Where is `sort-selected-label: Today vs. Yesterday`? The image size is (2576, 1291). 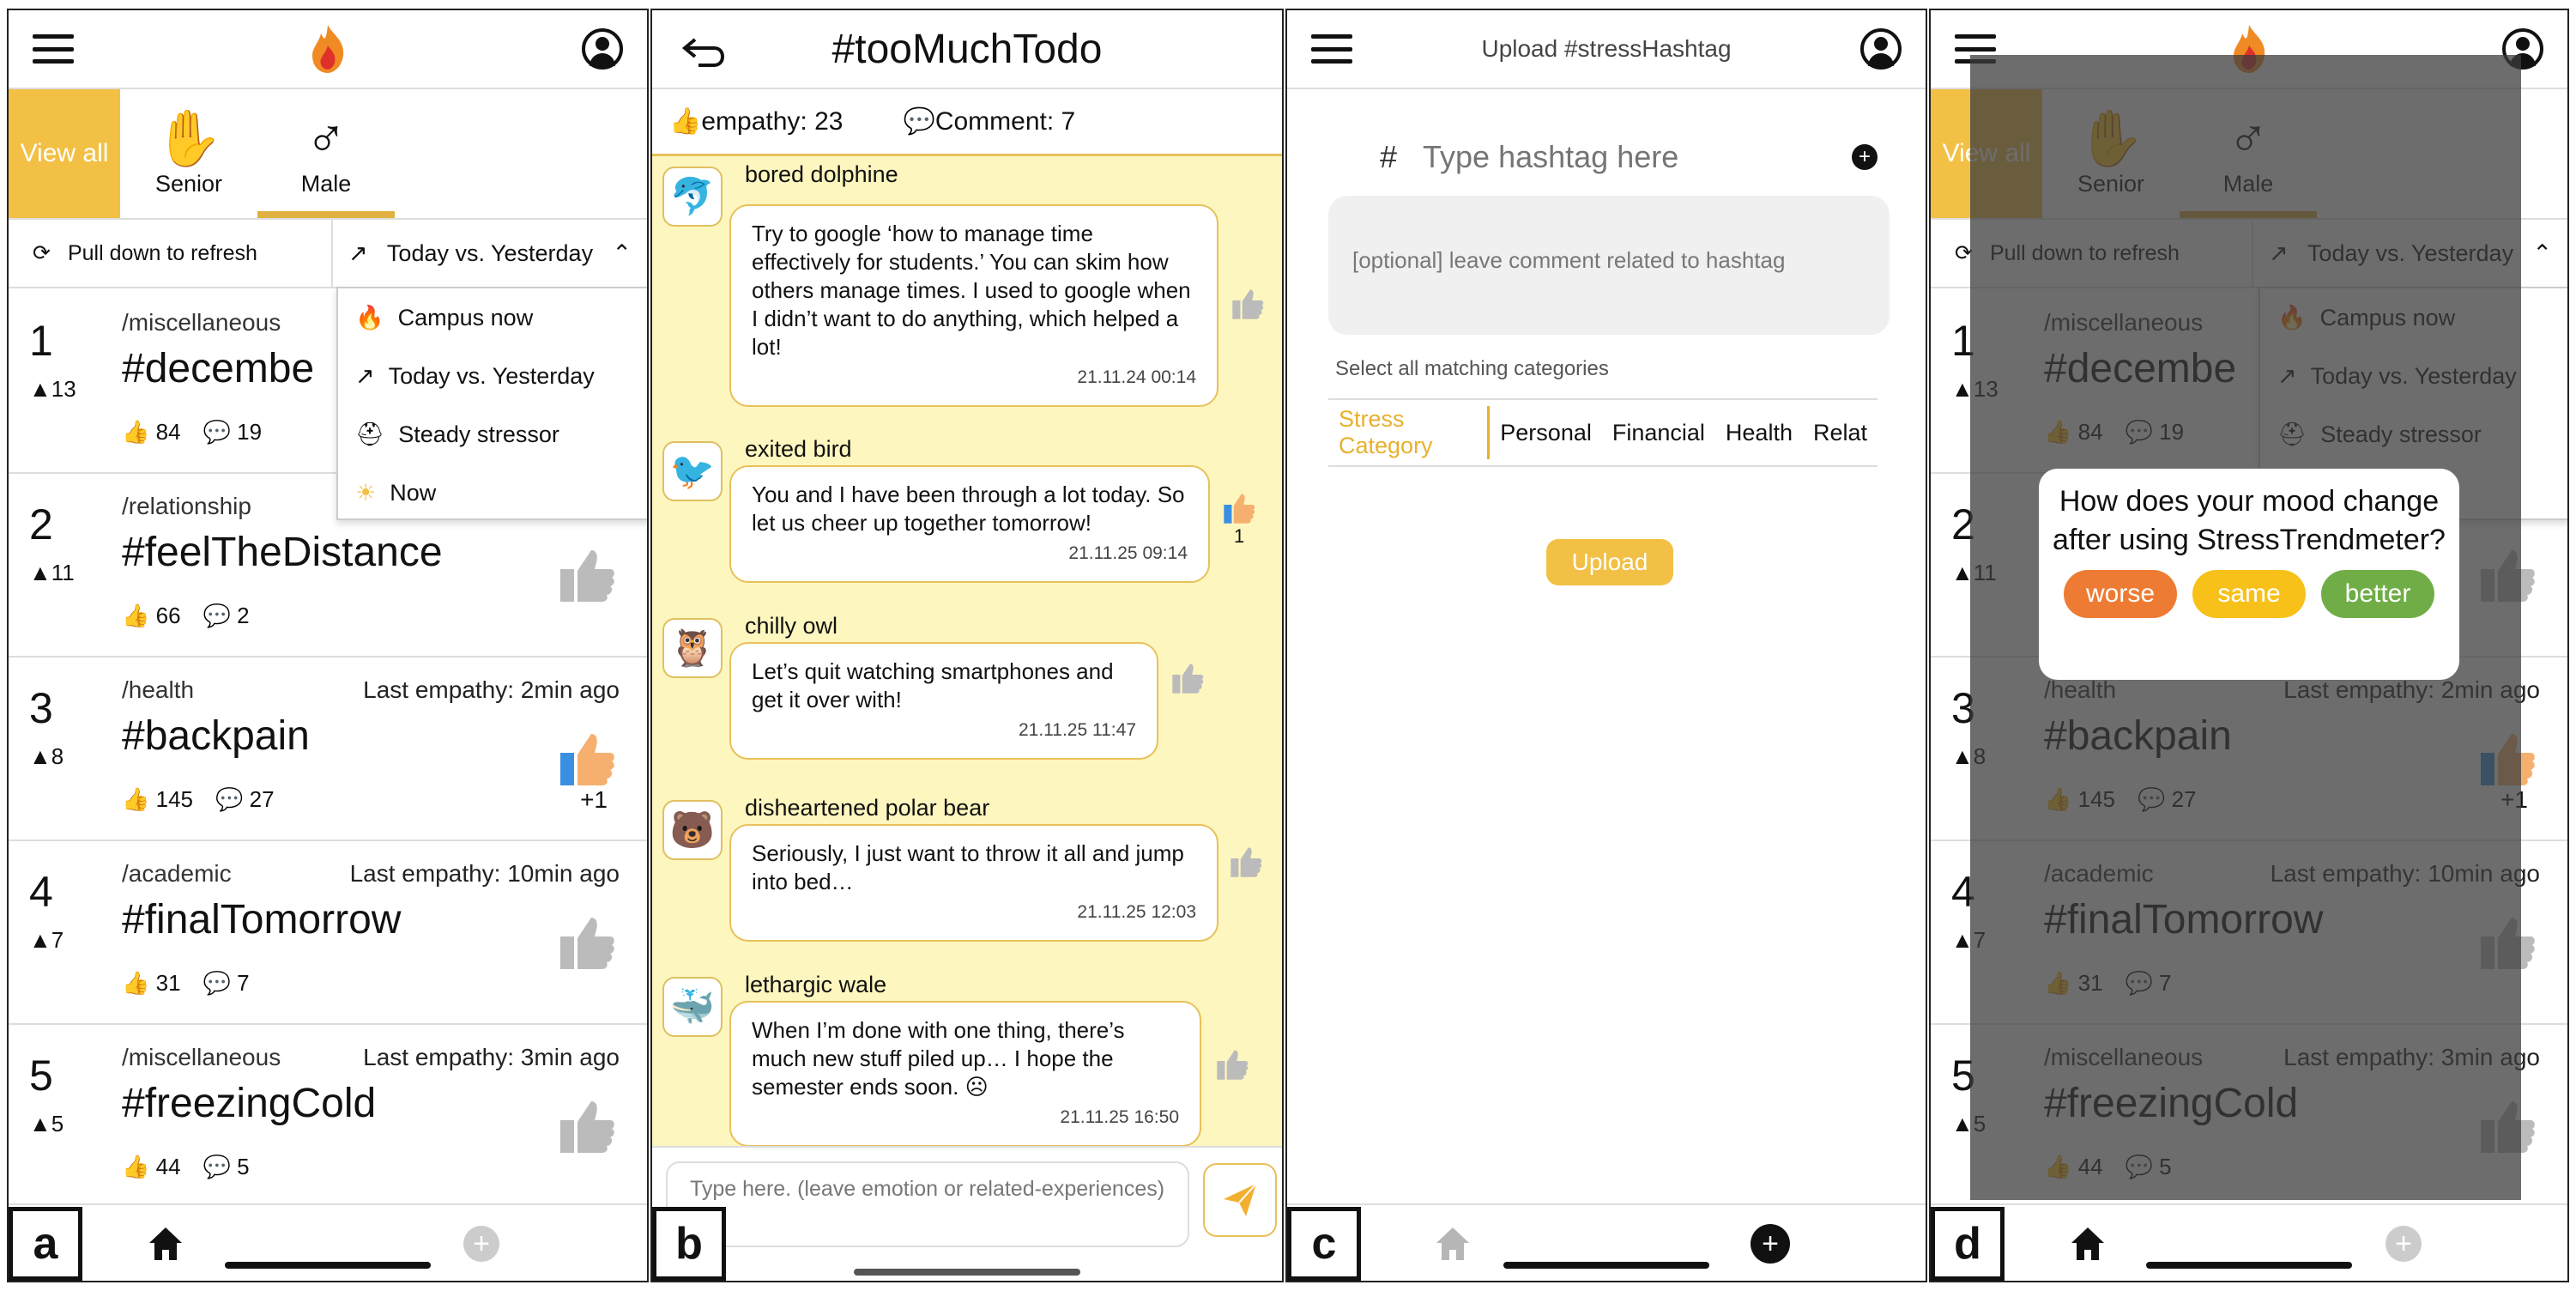
sort-selected-label: Today vs. Yesterday is located at coordinates (490, 253).